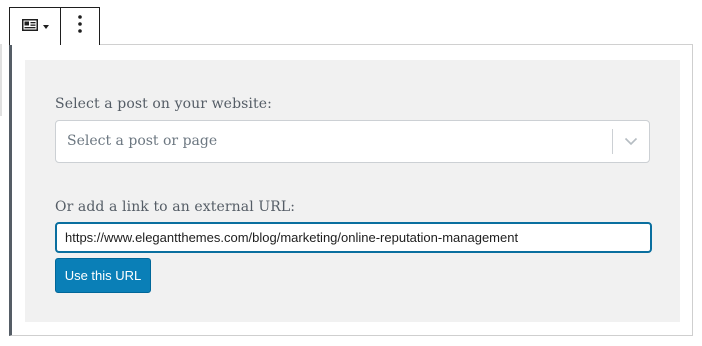  I want to click on editor-left-edge, so click(1, 80).